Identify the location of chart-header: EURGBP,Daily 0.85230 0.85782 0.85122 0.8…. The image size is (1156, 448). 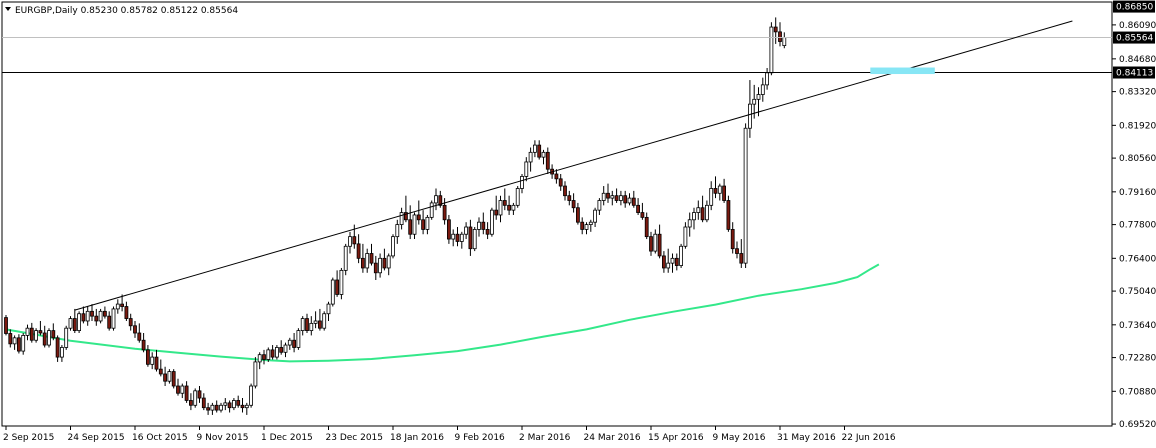
(121, 11).